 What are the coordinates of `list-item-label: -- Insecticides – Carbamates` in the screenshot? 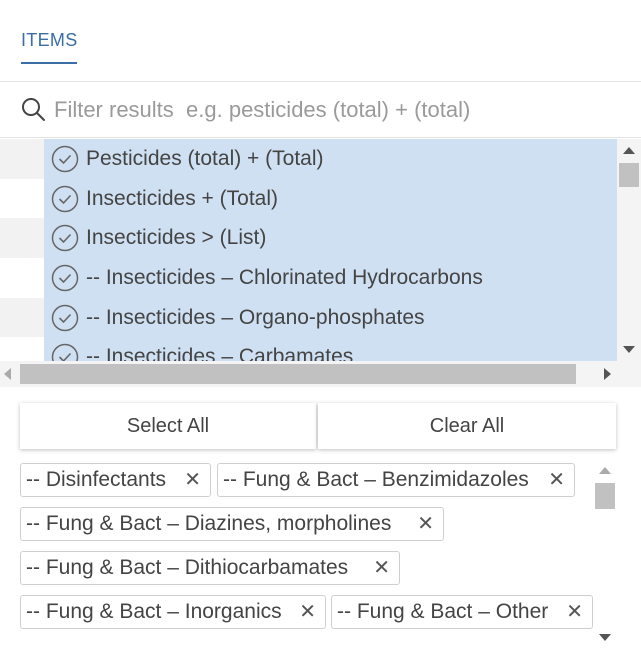 It's located at (220, 353).